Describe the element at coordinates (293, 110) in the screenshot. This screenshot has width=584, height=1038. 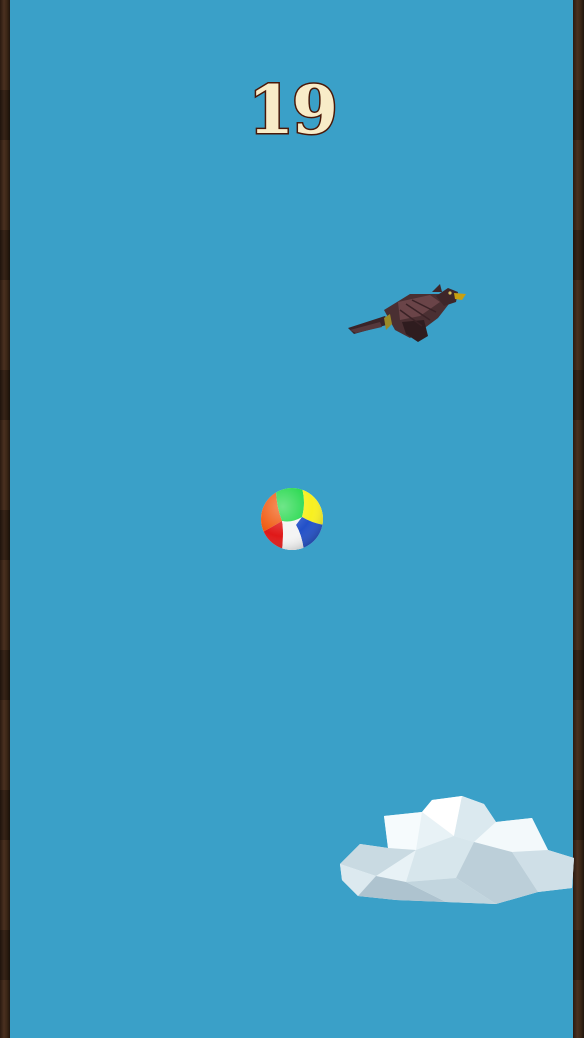
I see `score-counter: 19` at that location.